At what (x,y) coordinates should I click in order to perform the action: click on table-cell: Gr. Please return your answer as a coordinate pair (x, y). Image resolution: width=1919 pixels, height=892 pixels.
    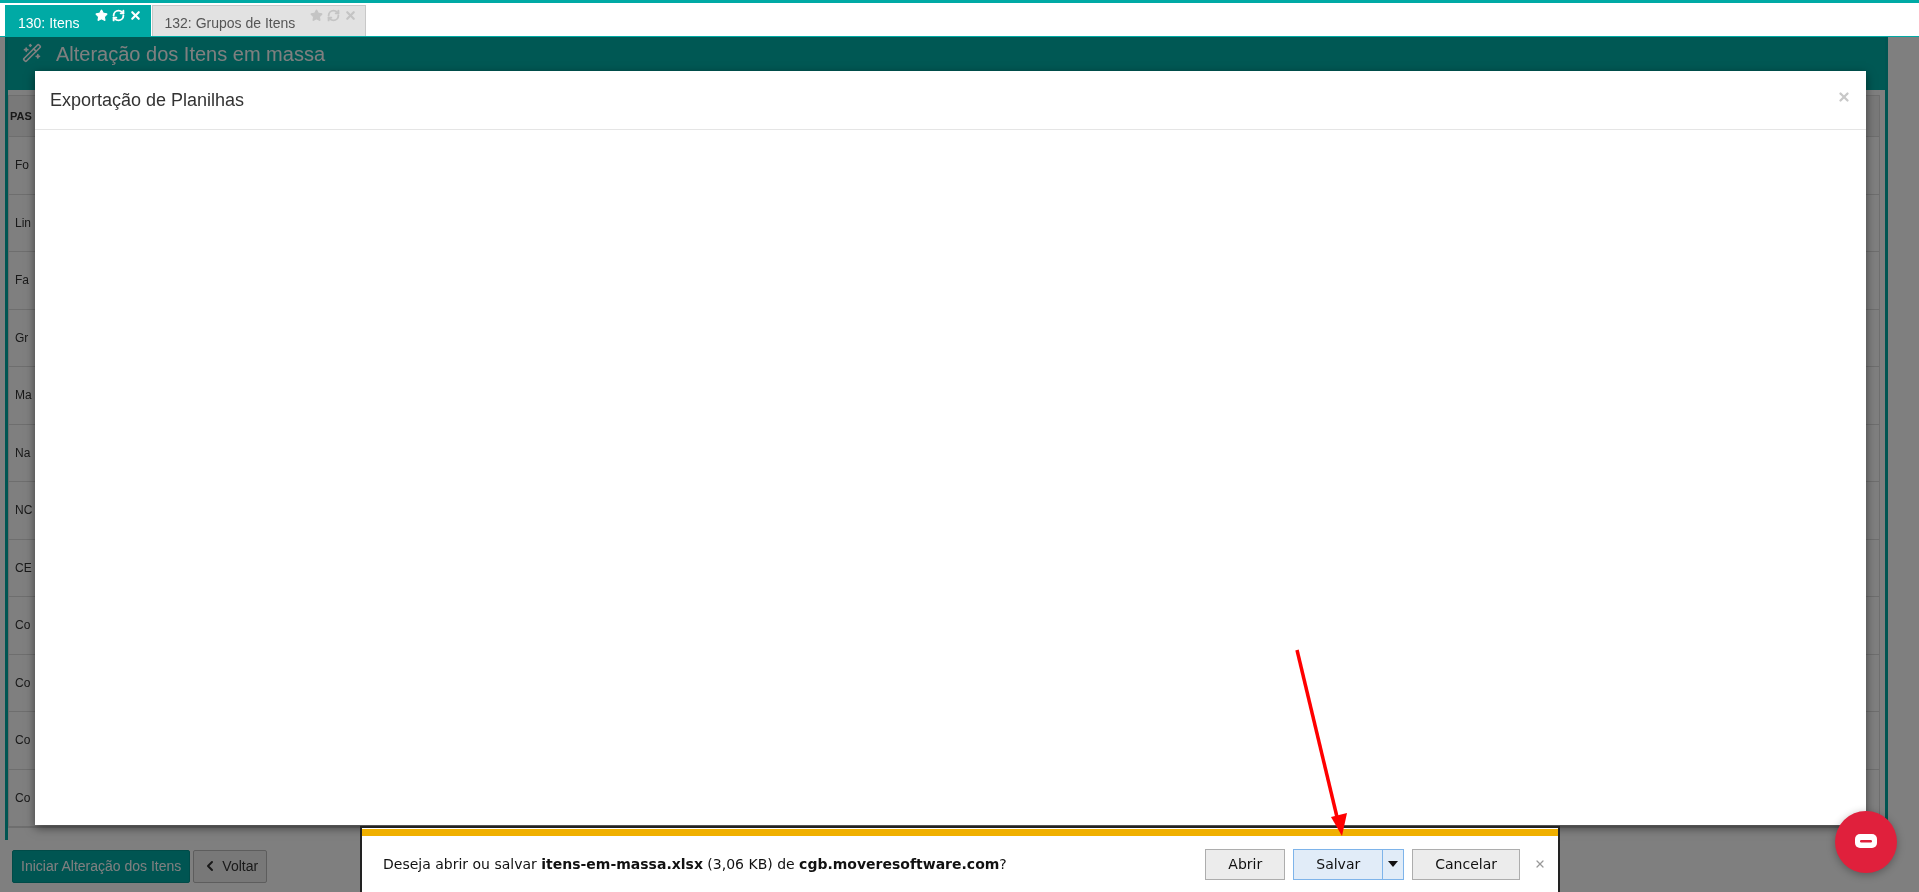
    Looking at the image, I should click on (22, 337).